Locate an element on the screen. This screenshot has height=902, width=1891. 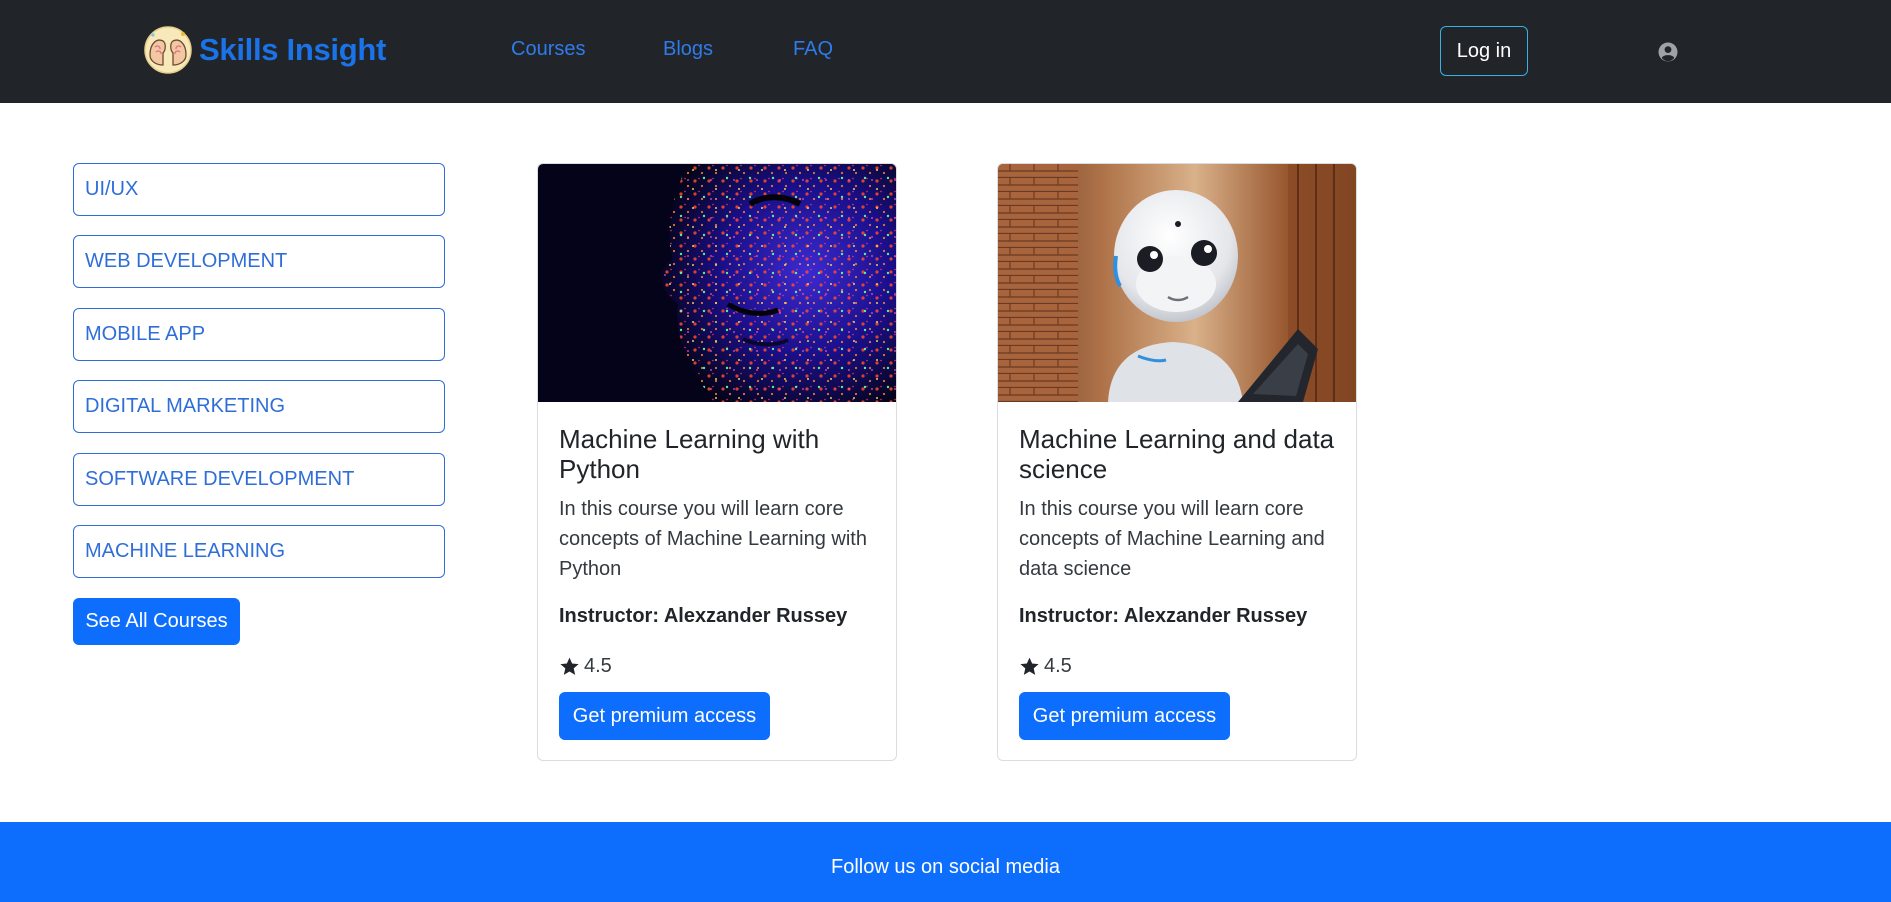
category-software-development: SOFTWARE DEVELOPMENT is located at coordinates (259, 479).